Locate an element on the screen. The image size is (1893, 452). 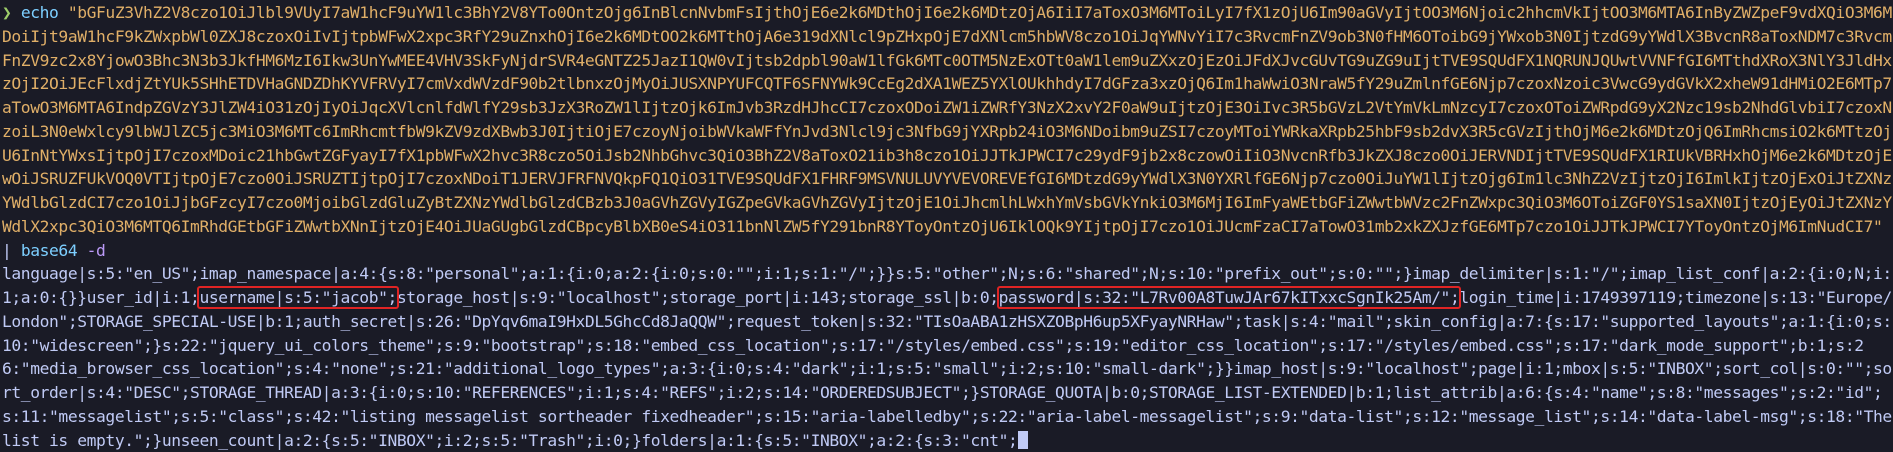
username-highlight-box: username|s:5:"jacob"; is located at coordinates (298, 297).